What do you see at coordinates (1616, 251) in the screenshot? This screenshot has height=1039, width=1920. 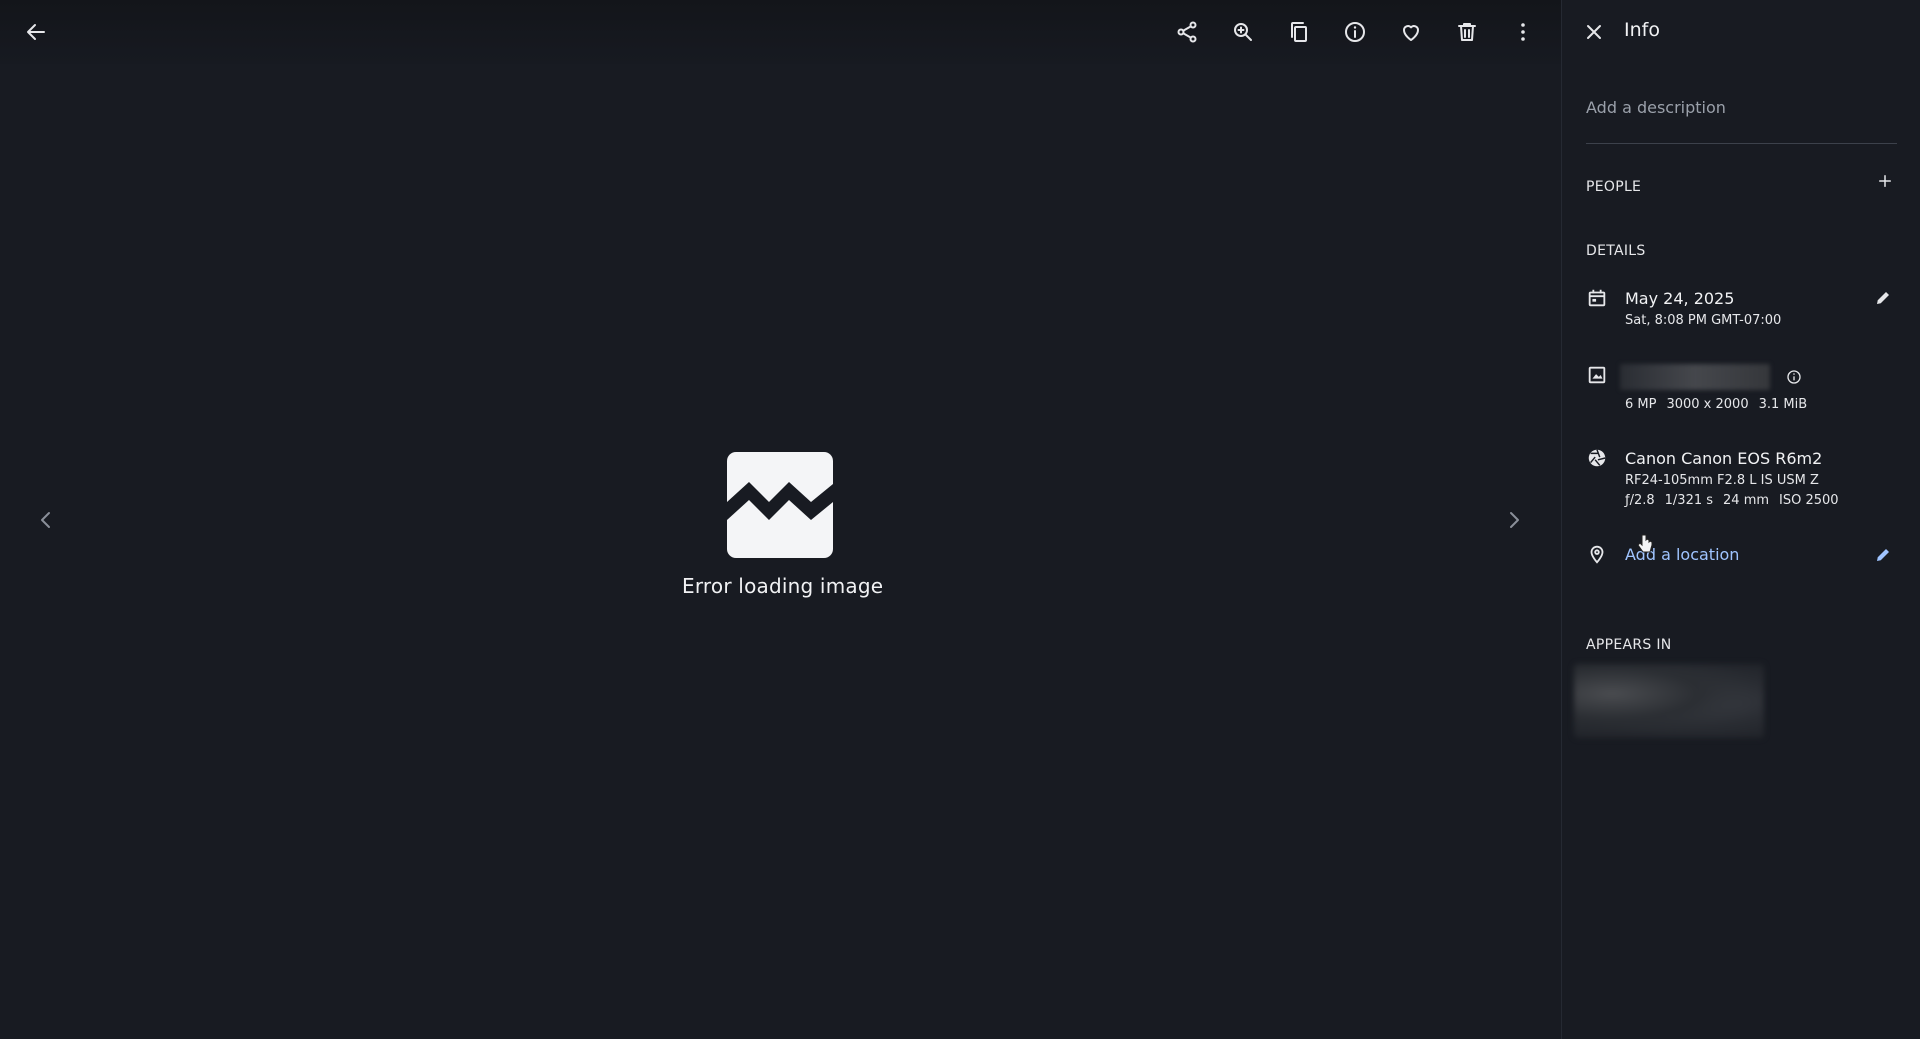 I see `details-section-title: DETAILS` at bounding box center [1616, 251].